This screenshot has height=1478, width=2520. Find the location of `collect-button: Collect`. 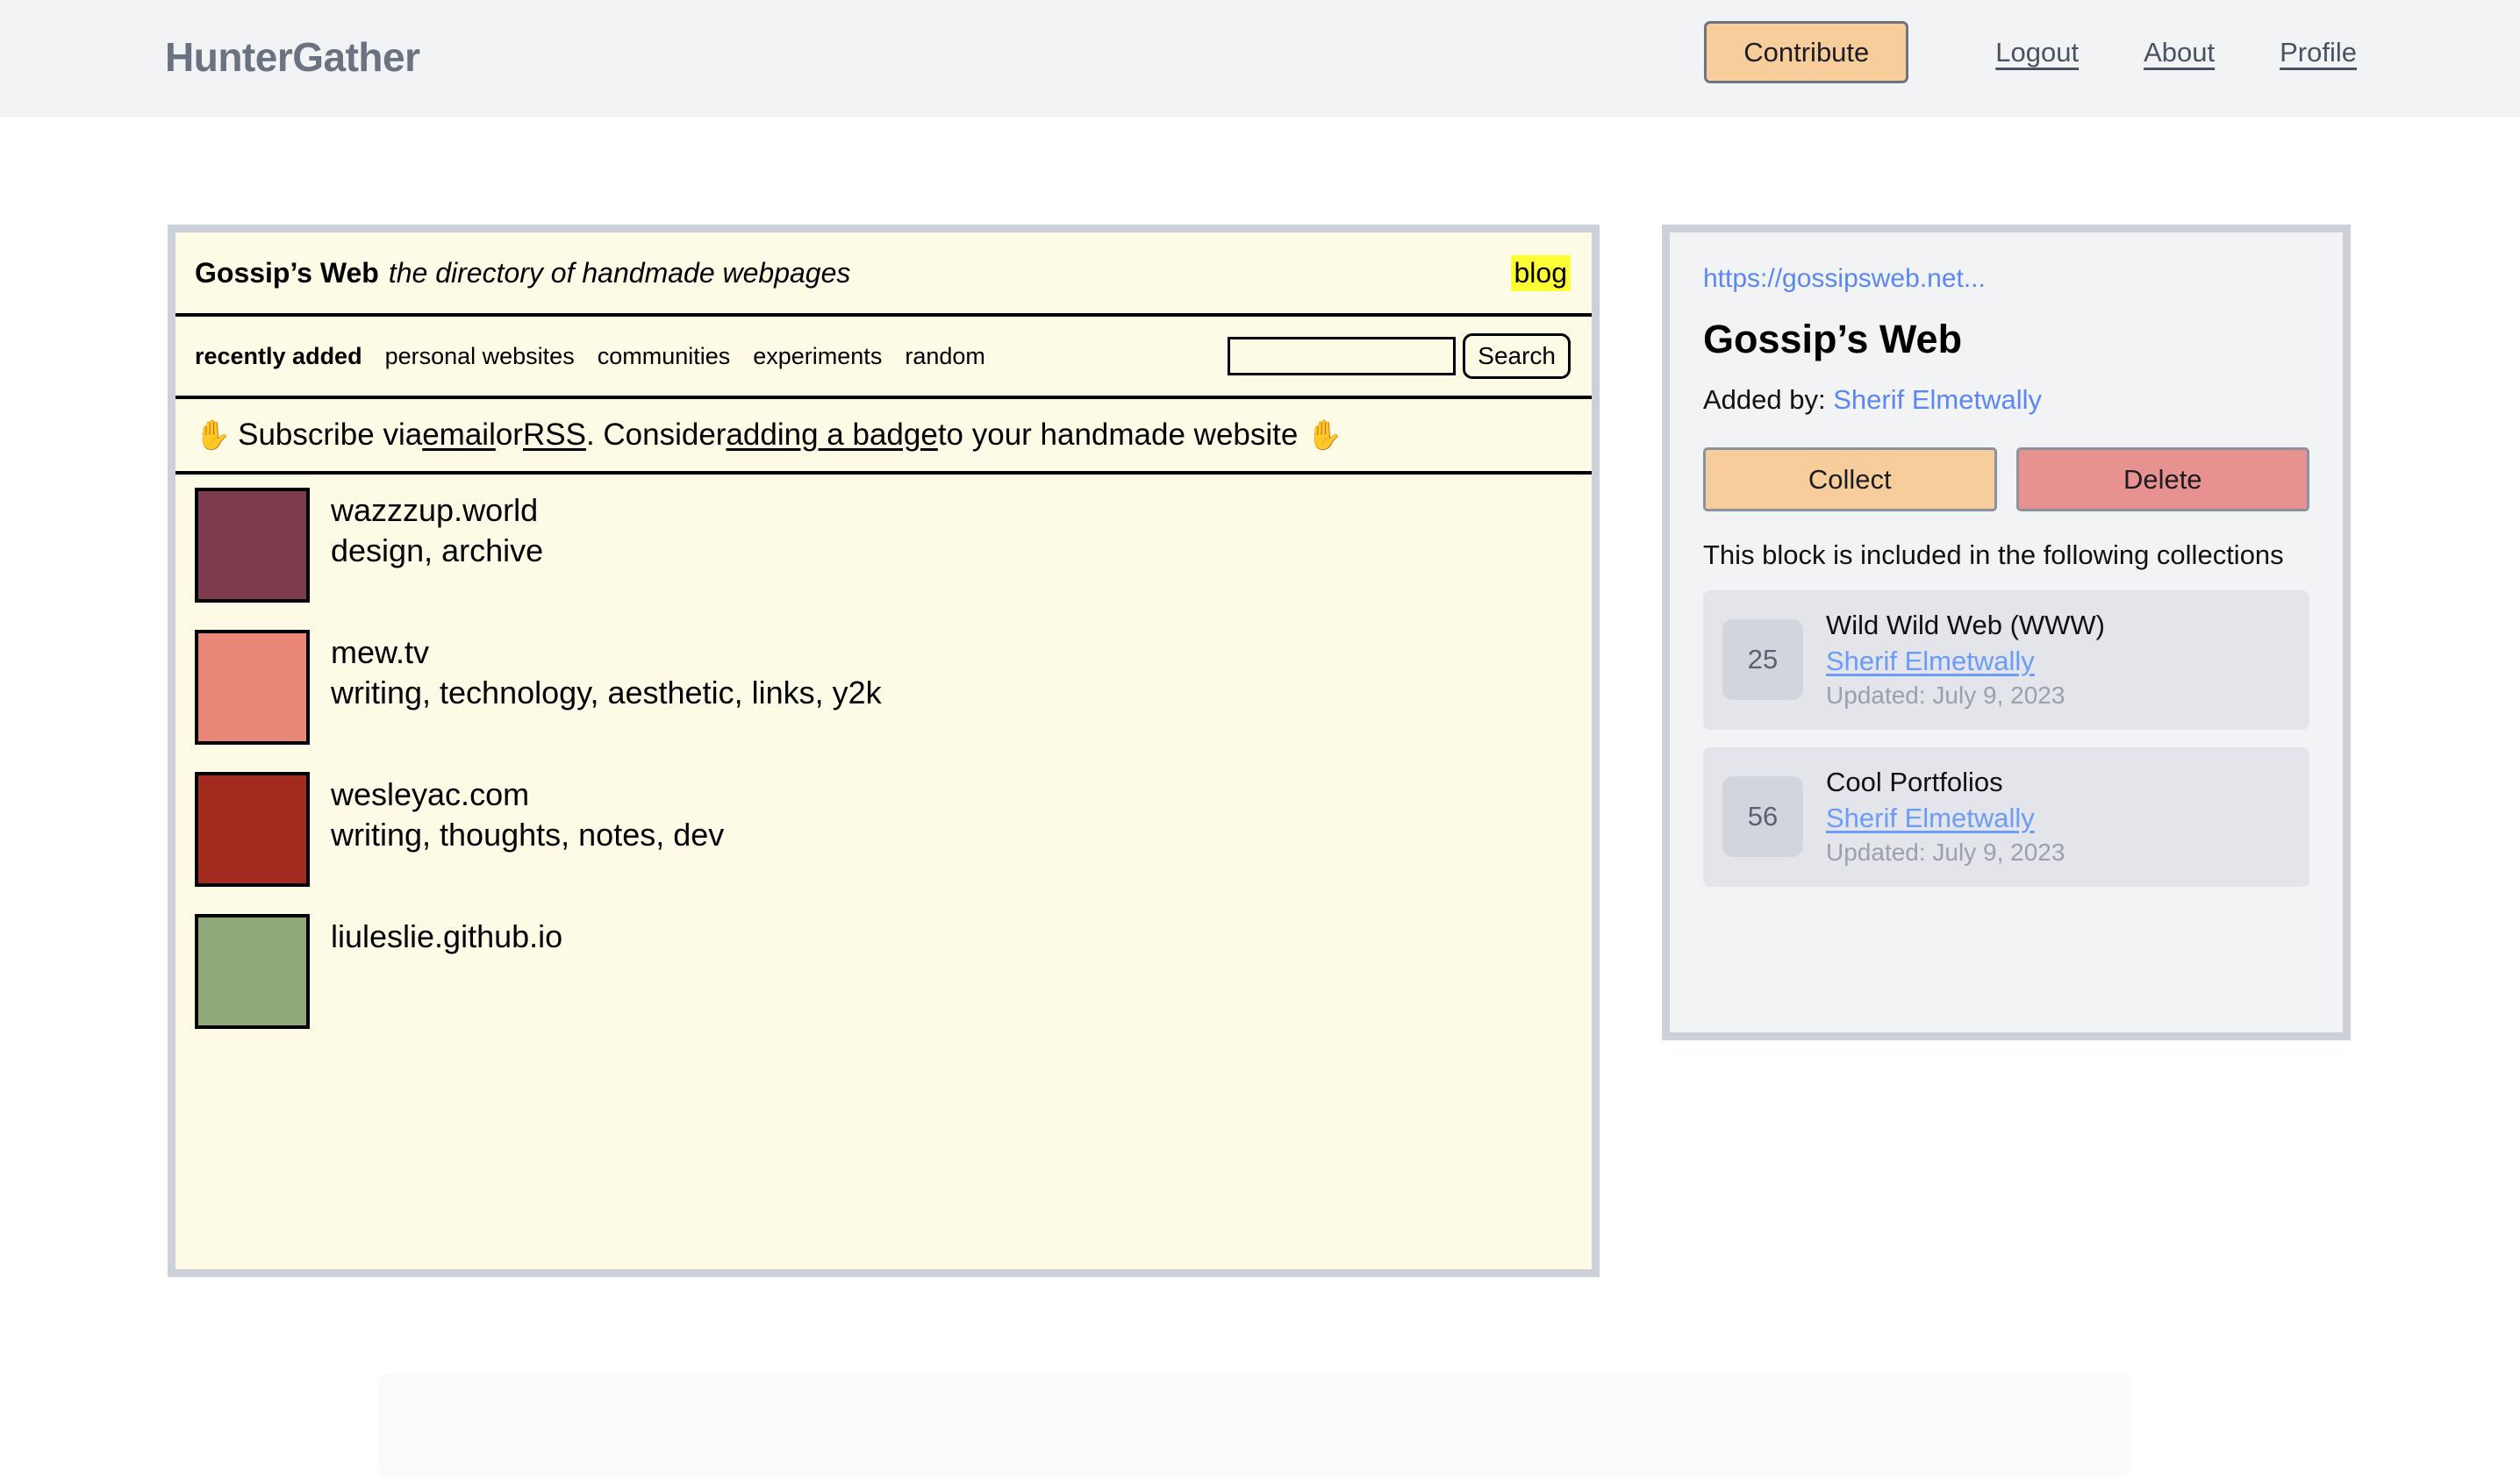

collect-button: Collect is located at coordinates (1850, 479).